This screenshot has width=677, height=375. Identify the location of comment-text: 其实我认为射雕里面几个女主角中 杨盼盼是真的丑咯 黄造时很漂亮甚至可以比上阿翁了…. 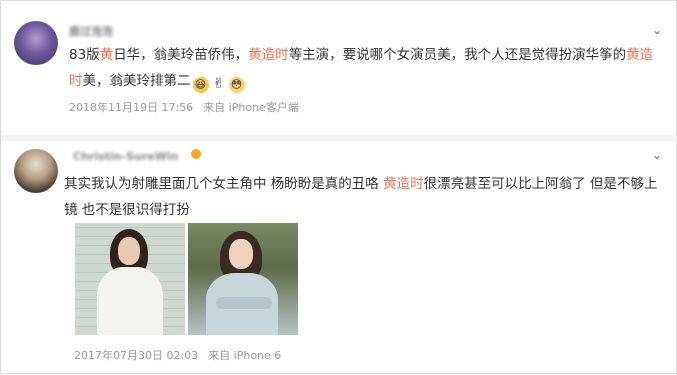
(361, 197).